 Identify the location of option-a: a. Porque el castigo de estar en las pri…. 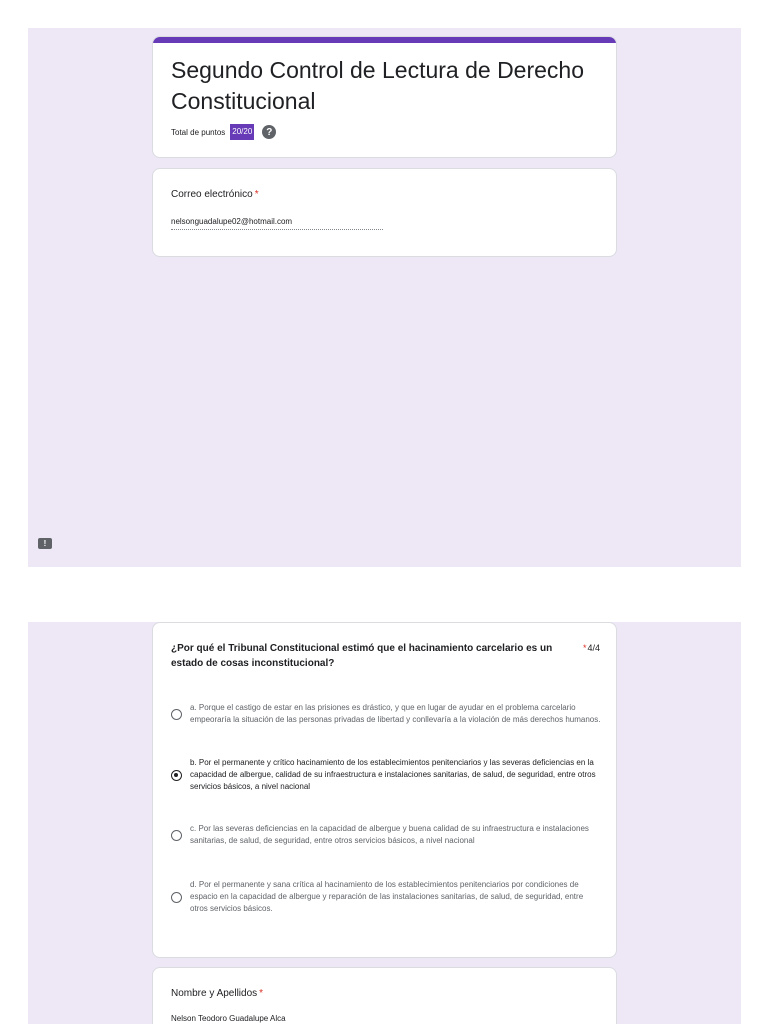
(386, 714).